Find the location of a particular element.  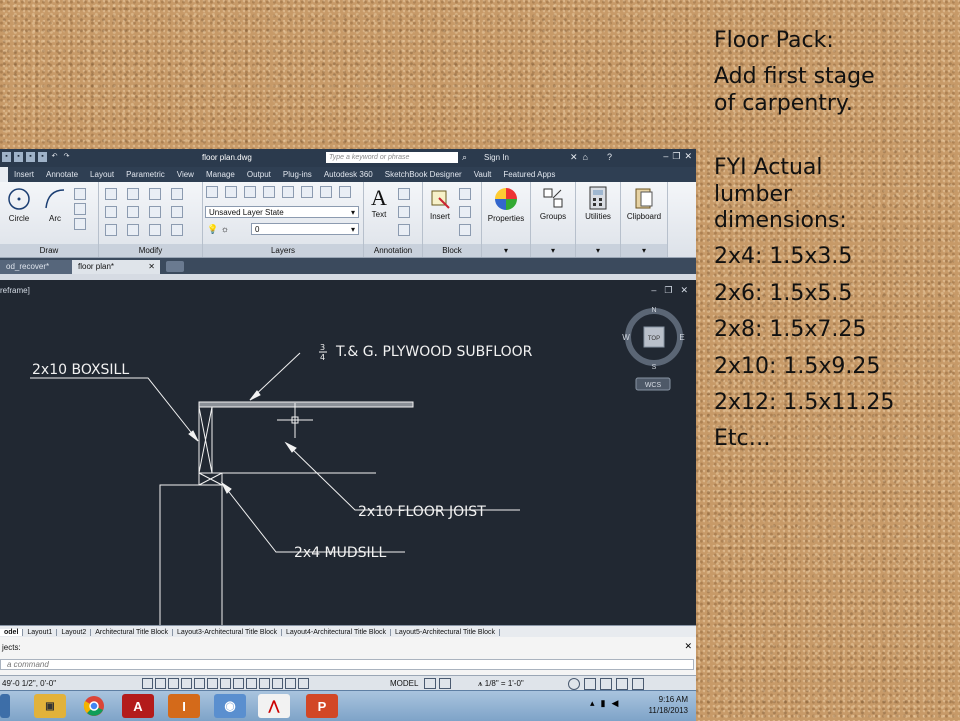

ribbon-tab-output: Output is located at coordinates (259, 174).